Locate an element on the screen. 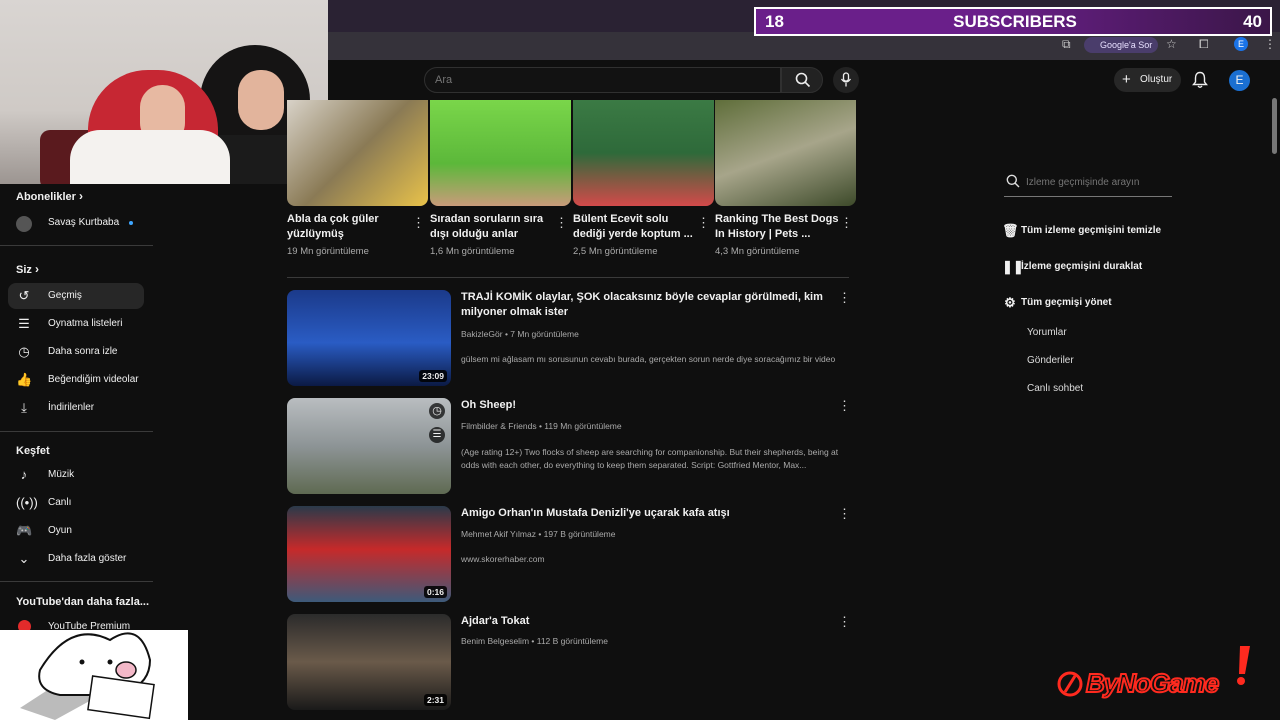  cat-keyboard-overlay is located at coordinates (94, 675).